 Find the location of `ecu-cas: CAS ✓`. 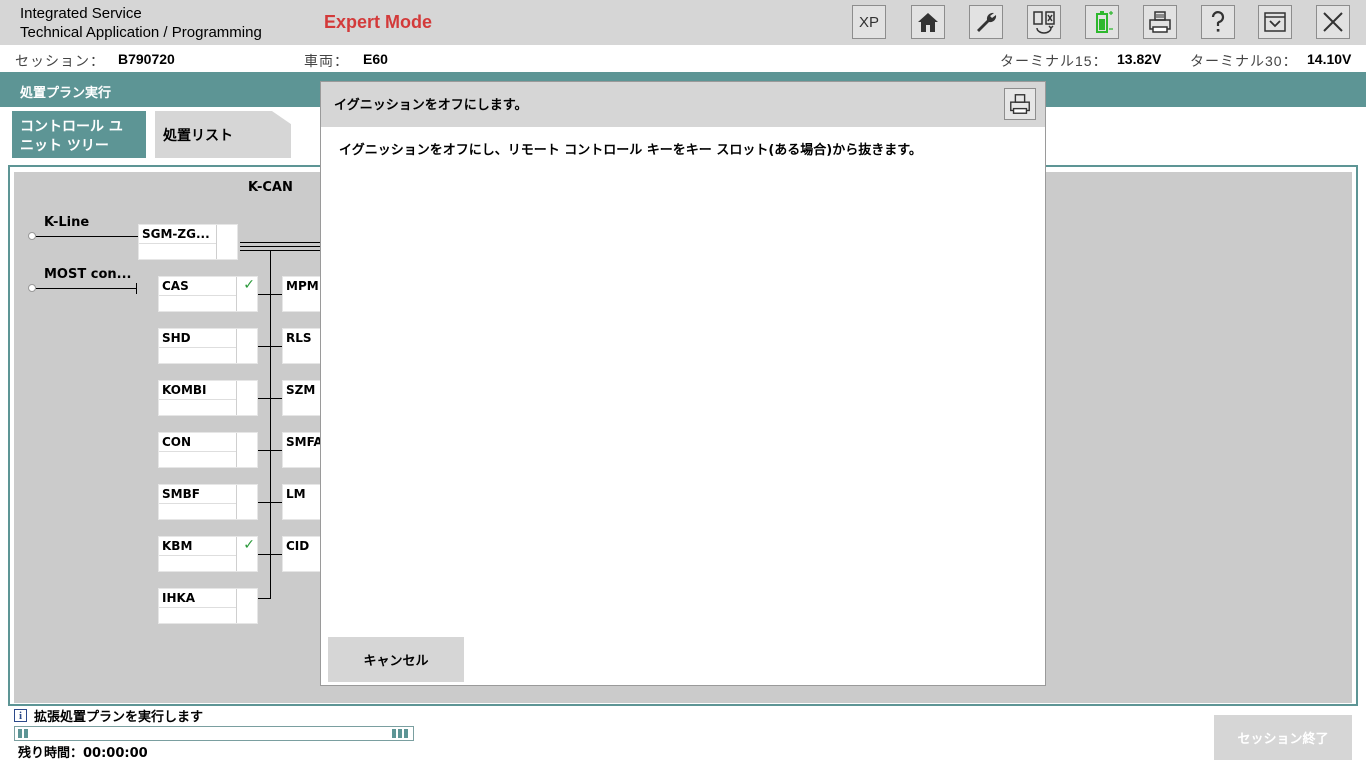

ecu-cas: CAS ✓ is located at coordinates (208, 294).